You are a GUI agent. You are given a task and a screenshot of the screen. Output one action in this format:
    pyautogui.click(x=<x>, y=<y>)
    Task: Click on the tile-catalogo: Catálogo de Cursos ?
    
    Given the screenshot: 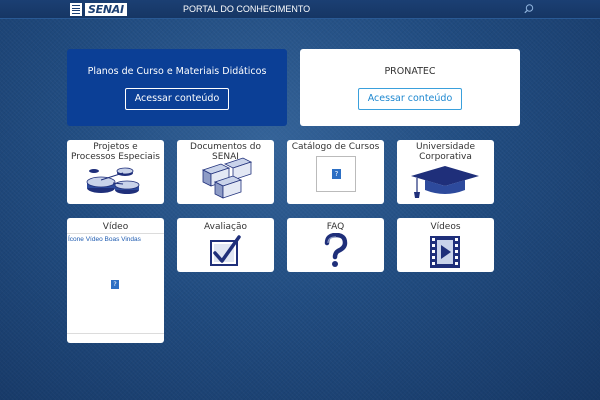 What is the action you would take?
    pyautogui.click(x=335, y=172)
    